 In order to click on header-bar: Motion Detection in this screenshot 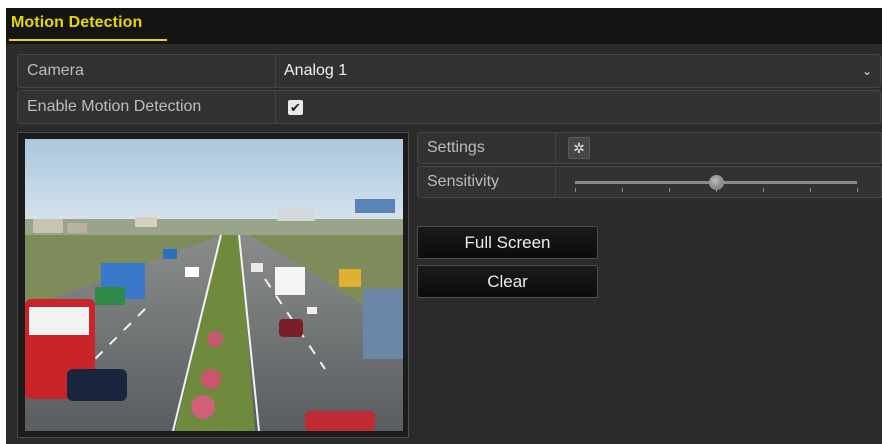, I will do `click(444, 26)`.